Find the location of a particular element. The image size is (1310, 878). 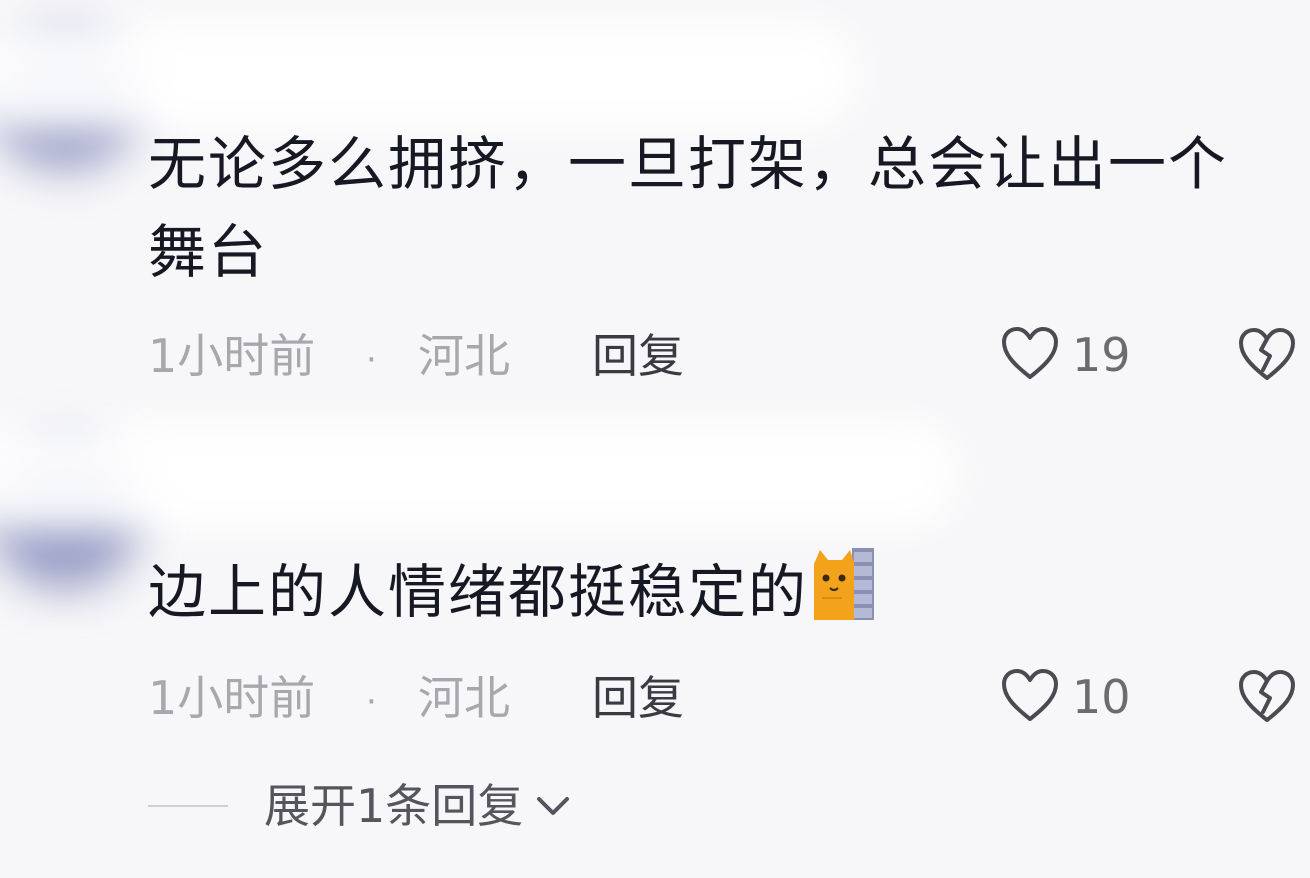

comment-text: 无论多么拥挤，一旦打架，总会让出一个舞台 is located at coordinates (688, 208).